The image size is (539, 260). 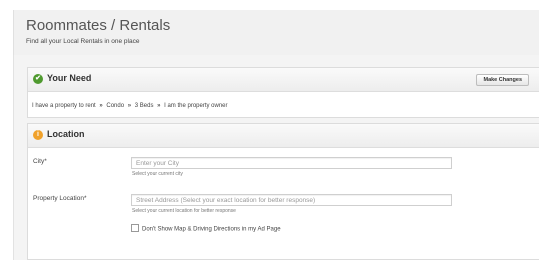 What do you see at coordinates (115, 106) in the screenshot?
I see `need-summary-item: Condo` at bounding box center [115, 106].